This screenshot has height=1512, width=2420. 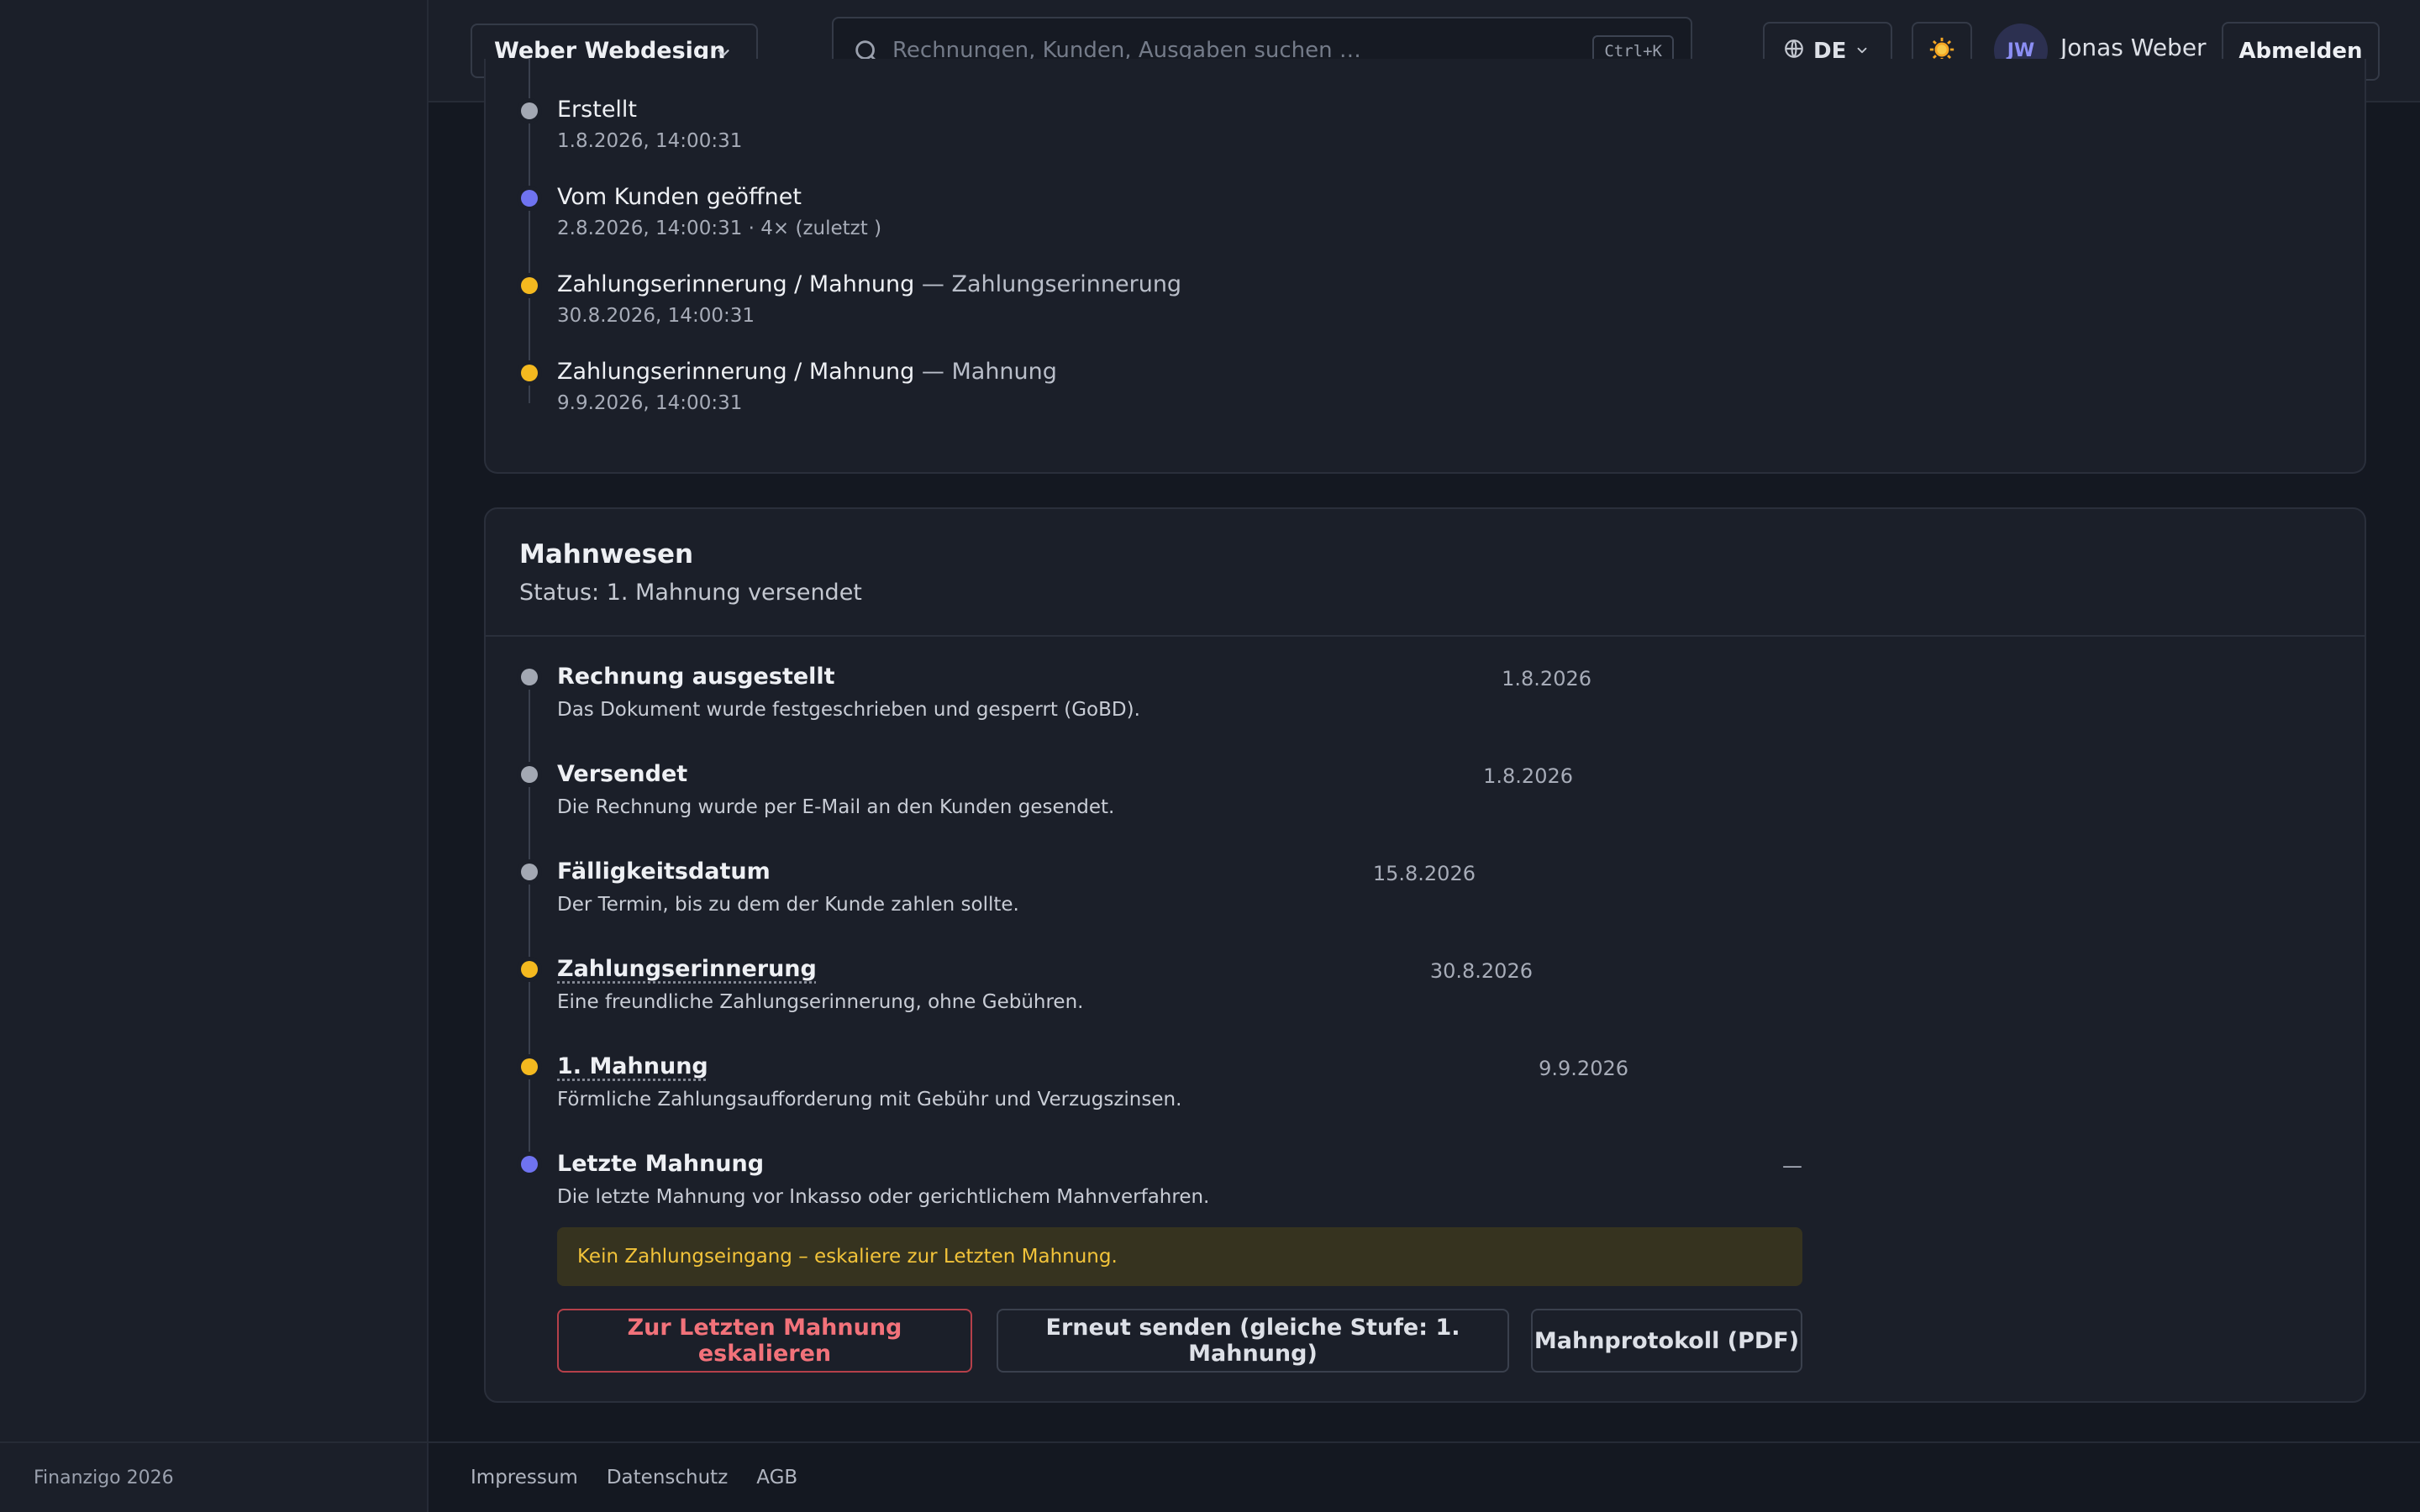 What do you see at coordinates (719, 228) in the screenshot?
I see `history-time: 2.8.2026, 14:00:31 · 4× (zuletzt )` at bounding box center [719, 228].